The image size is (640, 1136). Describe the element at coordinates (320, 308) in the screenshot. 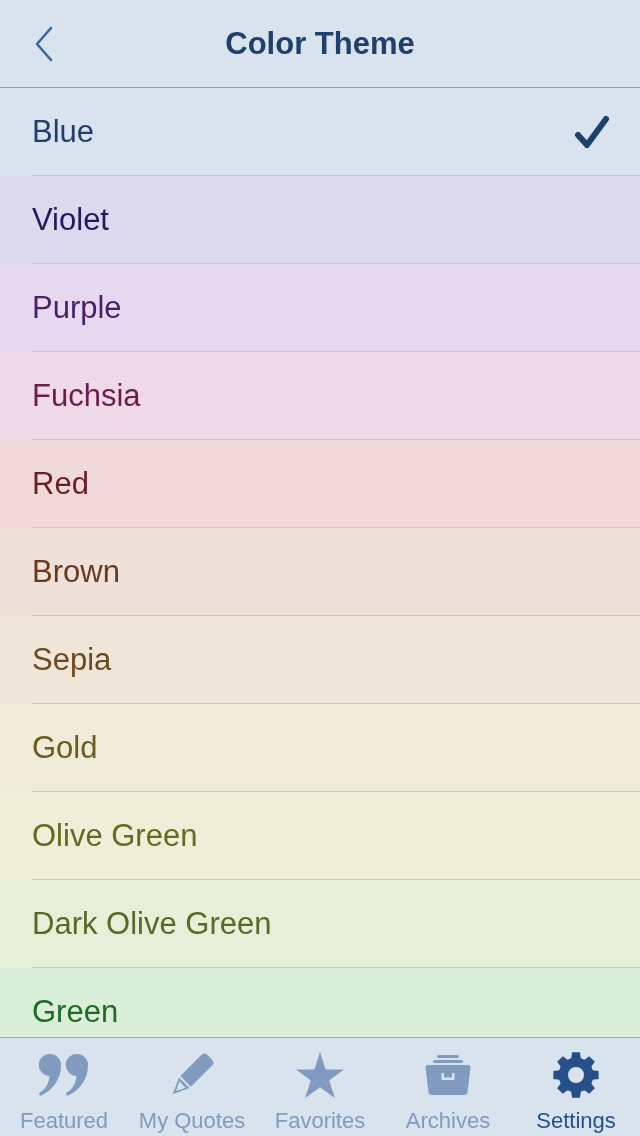

I see `theme-option: Purple` at that location.